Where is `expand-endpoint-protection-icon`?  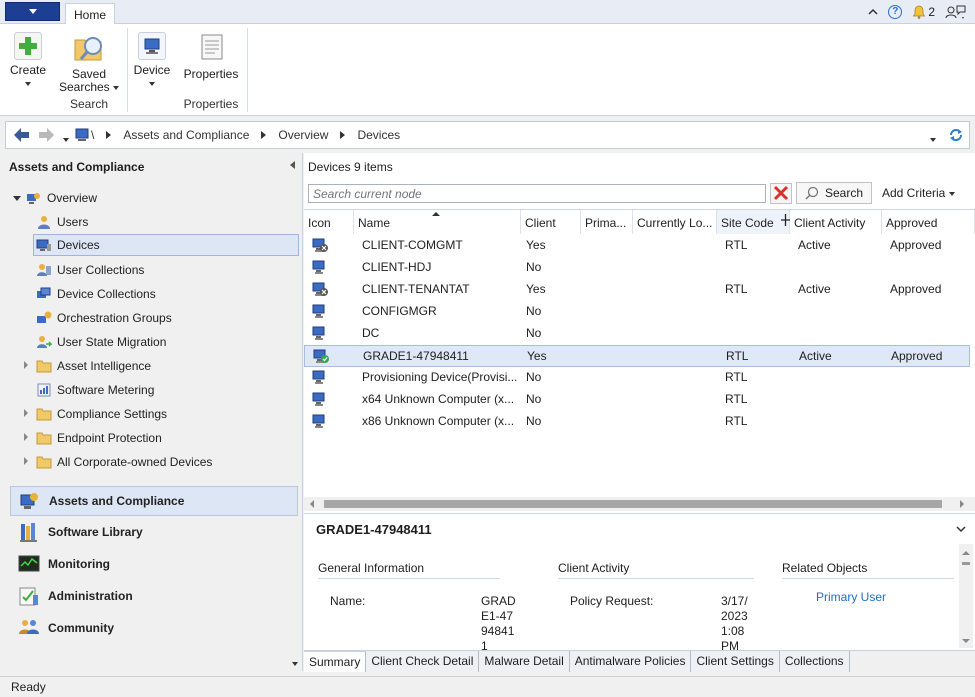 expand-endpoint-protection-icon is located at coordinates (26, 437).